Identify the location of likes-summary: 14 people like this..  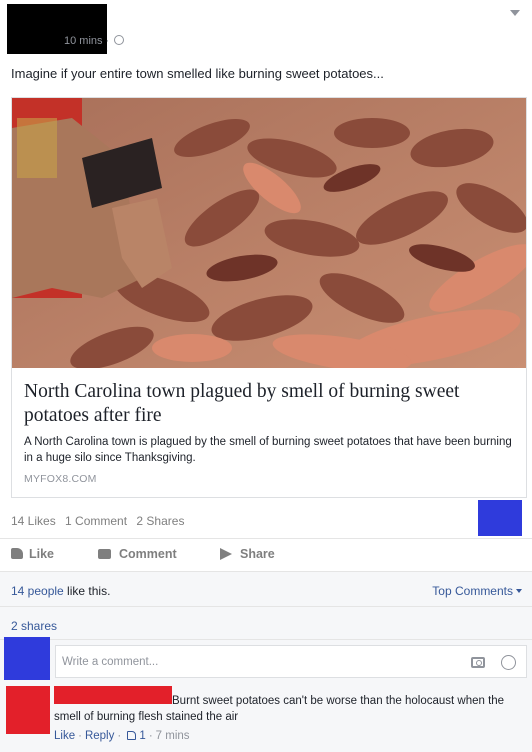
(60, 591).